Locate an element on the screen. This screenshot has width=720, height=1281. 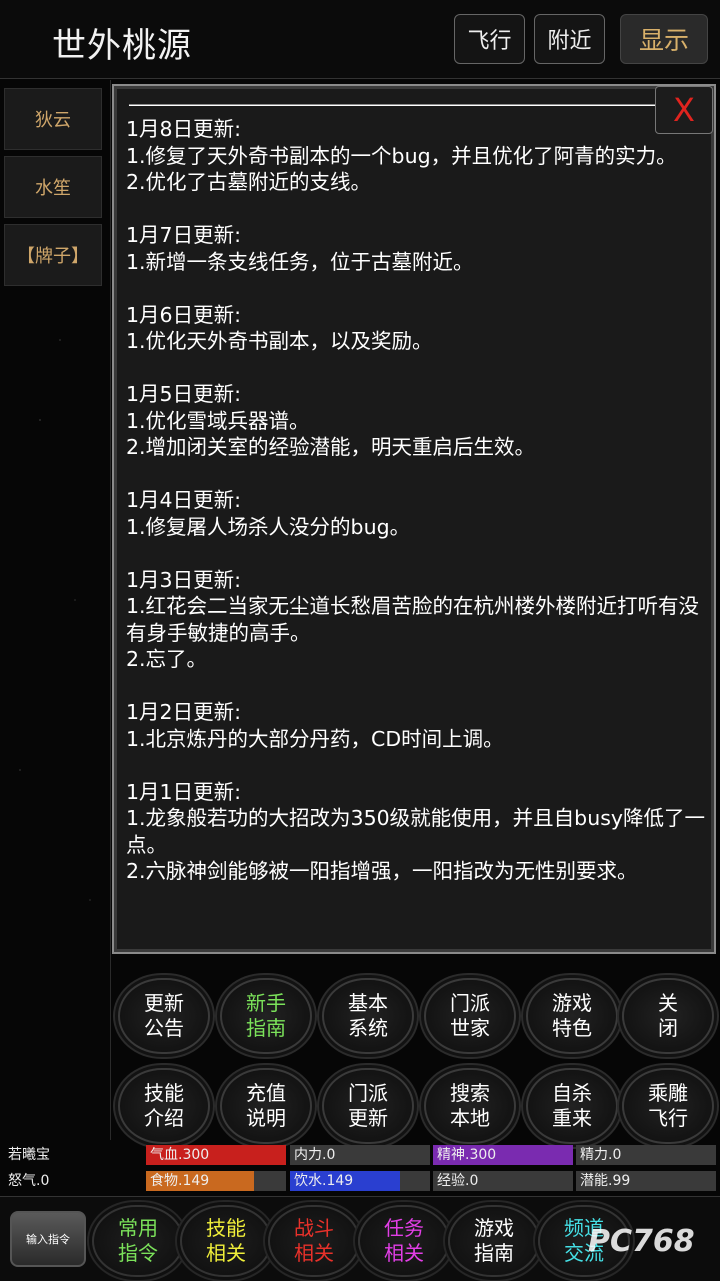
update-entry: 1月7日更新: 1.新增一条支线任务，位于古墓附近。 is located at coordinates (416, 248).